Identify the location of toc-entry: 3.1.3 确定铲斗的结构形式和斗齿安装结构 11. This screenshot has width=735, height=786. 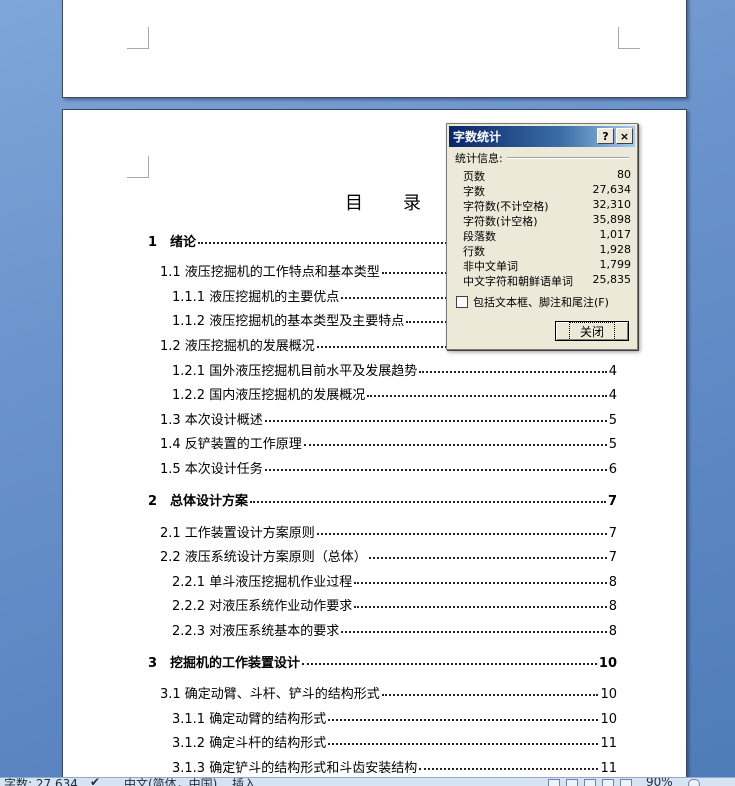
(394, 766).